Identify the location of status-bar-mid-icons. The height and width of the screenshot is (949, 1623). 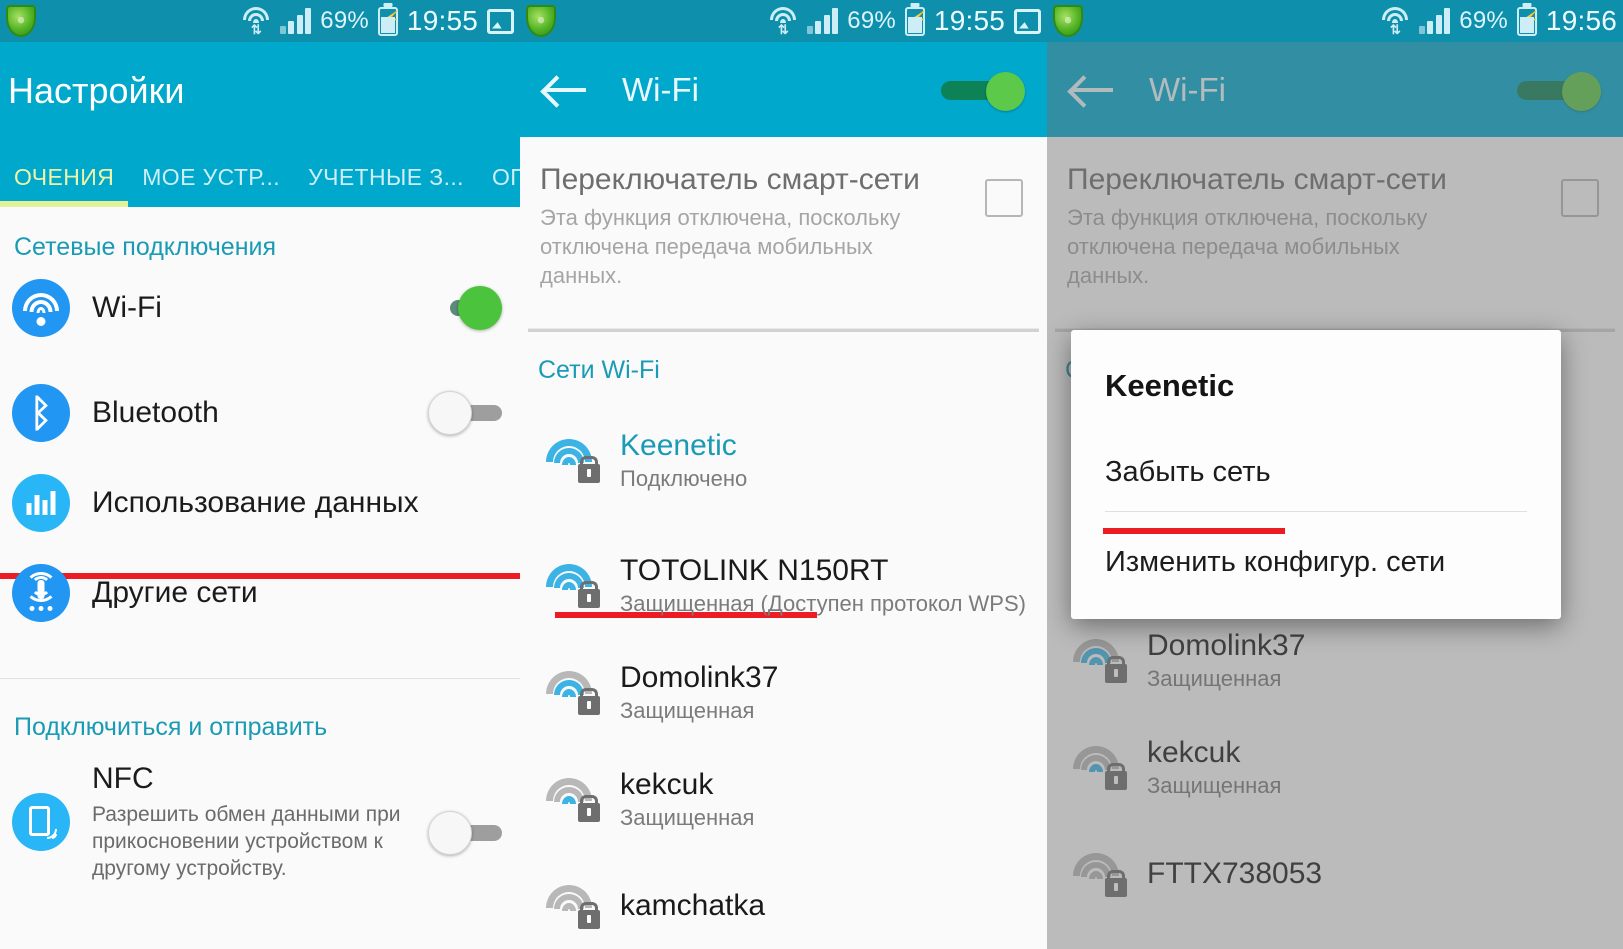
(644, 21).